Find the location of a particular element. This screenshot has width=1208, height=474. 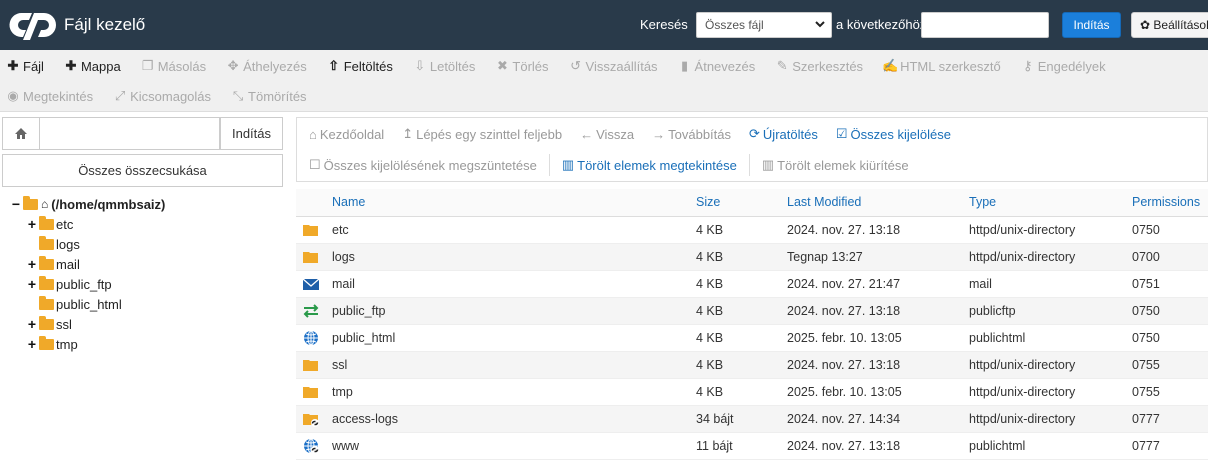

checkbox-empty-icon: ☐ is located at coordinates (315, 164).